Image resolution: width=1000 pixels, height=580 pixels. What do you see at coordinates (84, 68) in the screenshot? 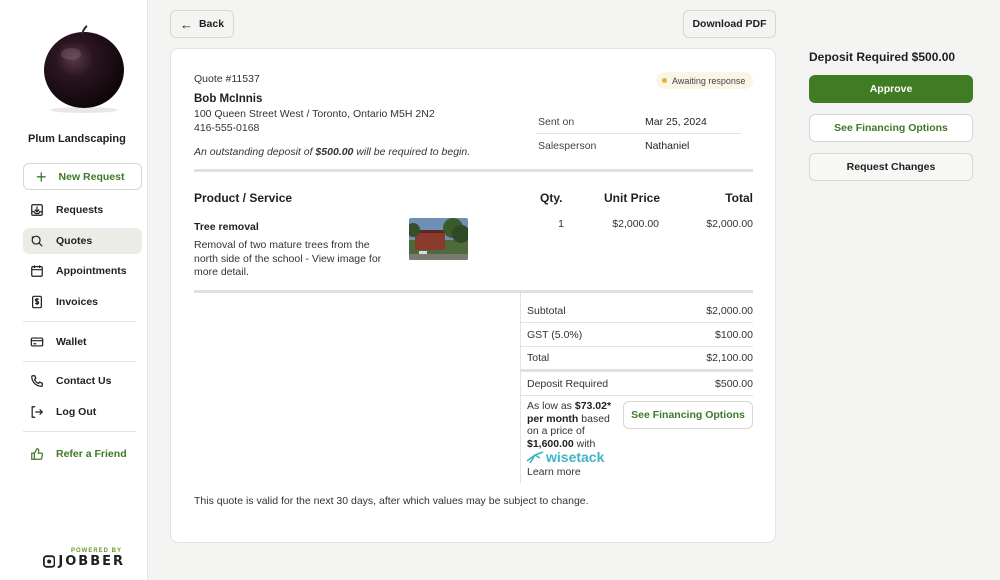
I see `company-logo` at bounding box center [84, 68].